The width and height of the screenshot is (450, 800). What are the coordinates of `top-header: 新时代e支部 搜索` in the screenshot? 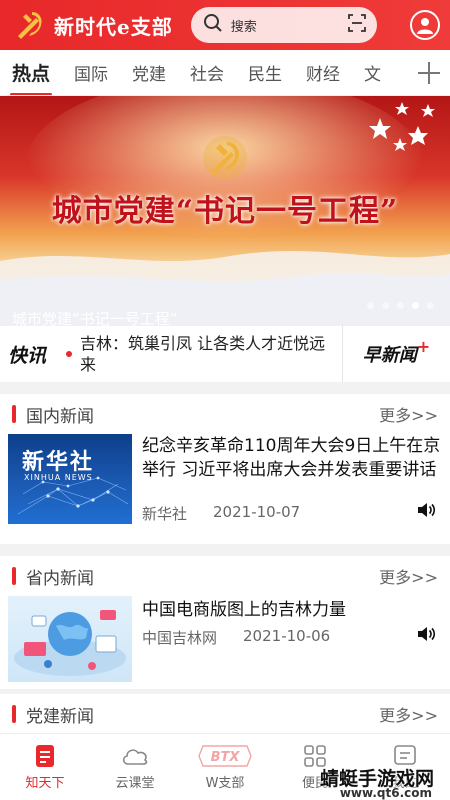 It's located at (225, 25).